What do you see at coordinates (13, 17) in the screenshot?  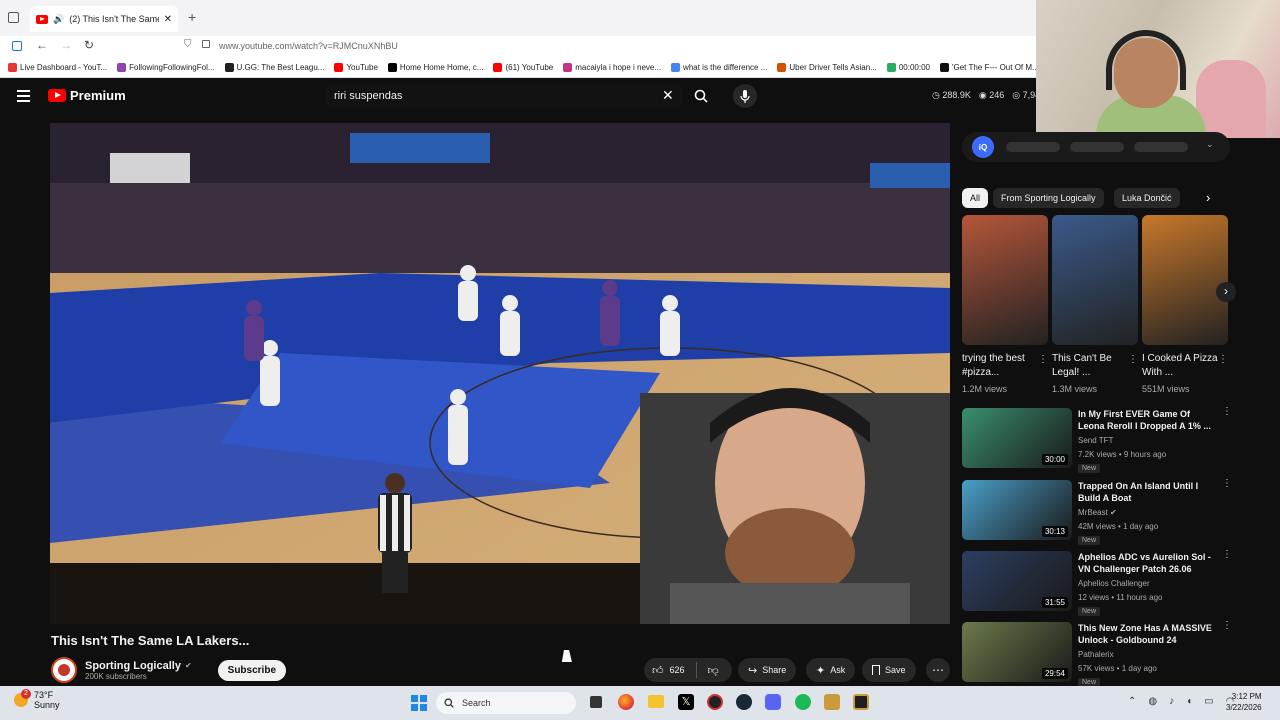 I see `tab-list-icon` at bounding box center [13, 17].